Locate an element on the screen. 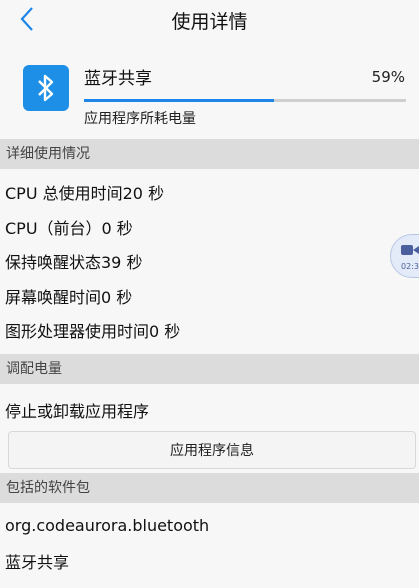 The height and width of the screenshot is (588, 419). section-header-details: 详细使用情况 is located at coordinates (209, 154).